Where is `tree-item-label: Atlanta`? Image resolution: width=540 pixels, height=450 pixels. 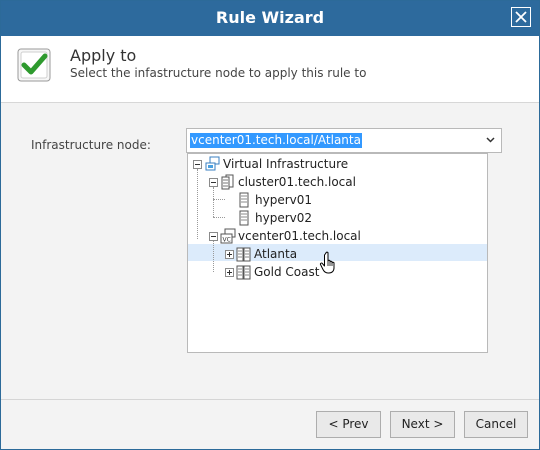
tree-item-label: Atlanta is located at coordinates (276, 254).